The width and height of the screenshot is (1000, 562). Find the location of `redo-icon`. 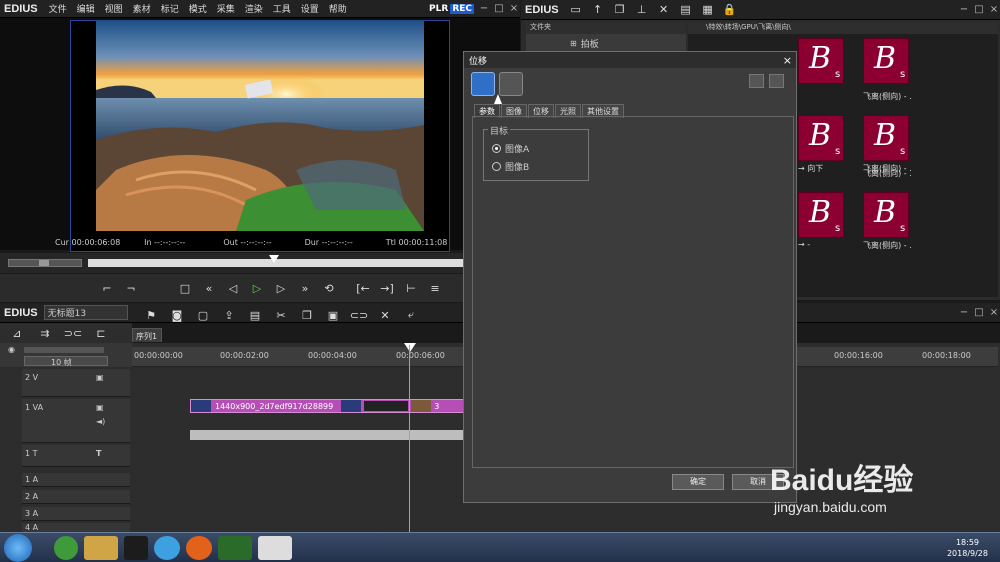

redo-icon is located at coordinates (776, 81).